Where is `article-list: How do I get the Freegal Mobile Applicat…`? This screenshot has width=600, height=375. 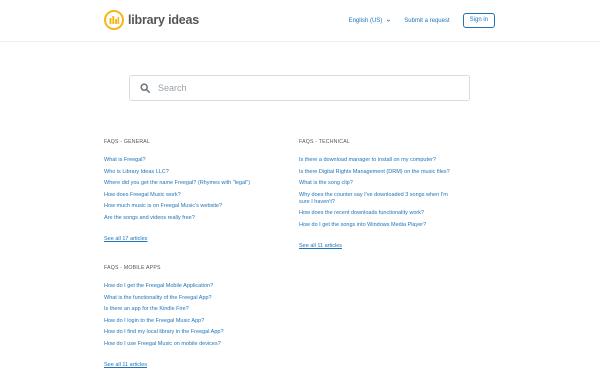
article-list: How do I get the Freegal Mobile Applicat… is located at coordinates (204, 315).